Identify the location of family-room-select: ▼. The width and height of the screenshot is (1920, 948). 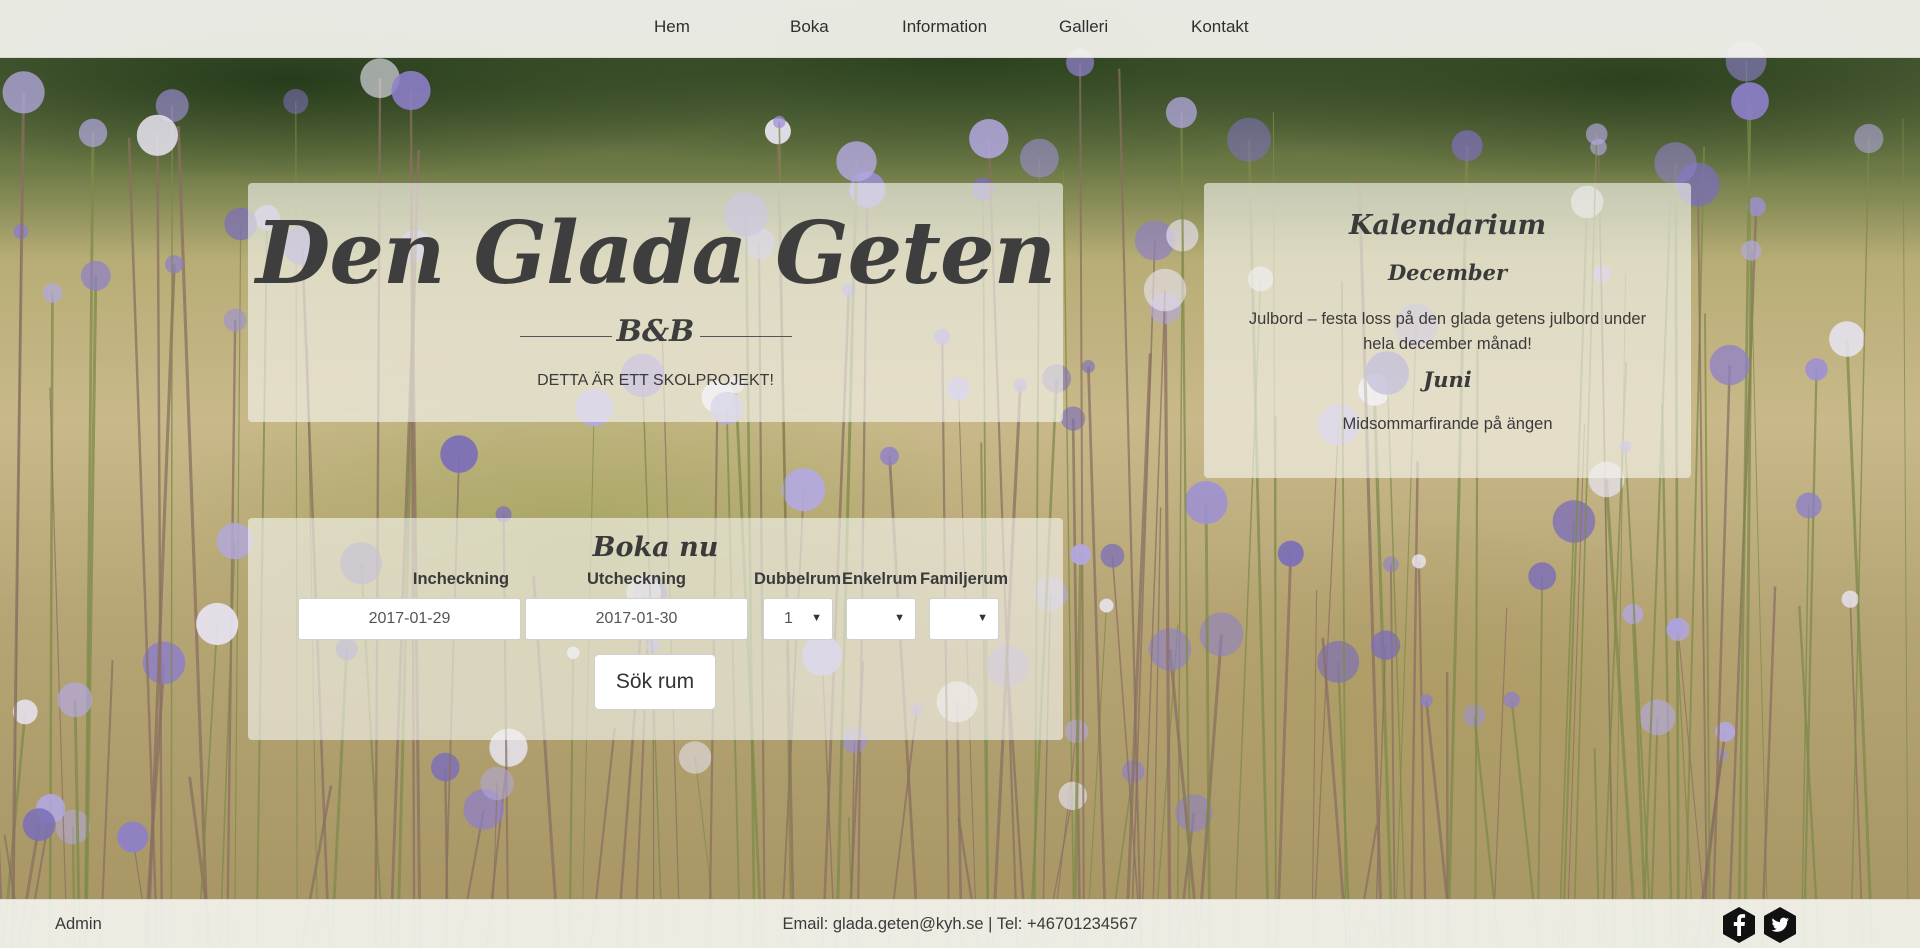
(964, 619).